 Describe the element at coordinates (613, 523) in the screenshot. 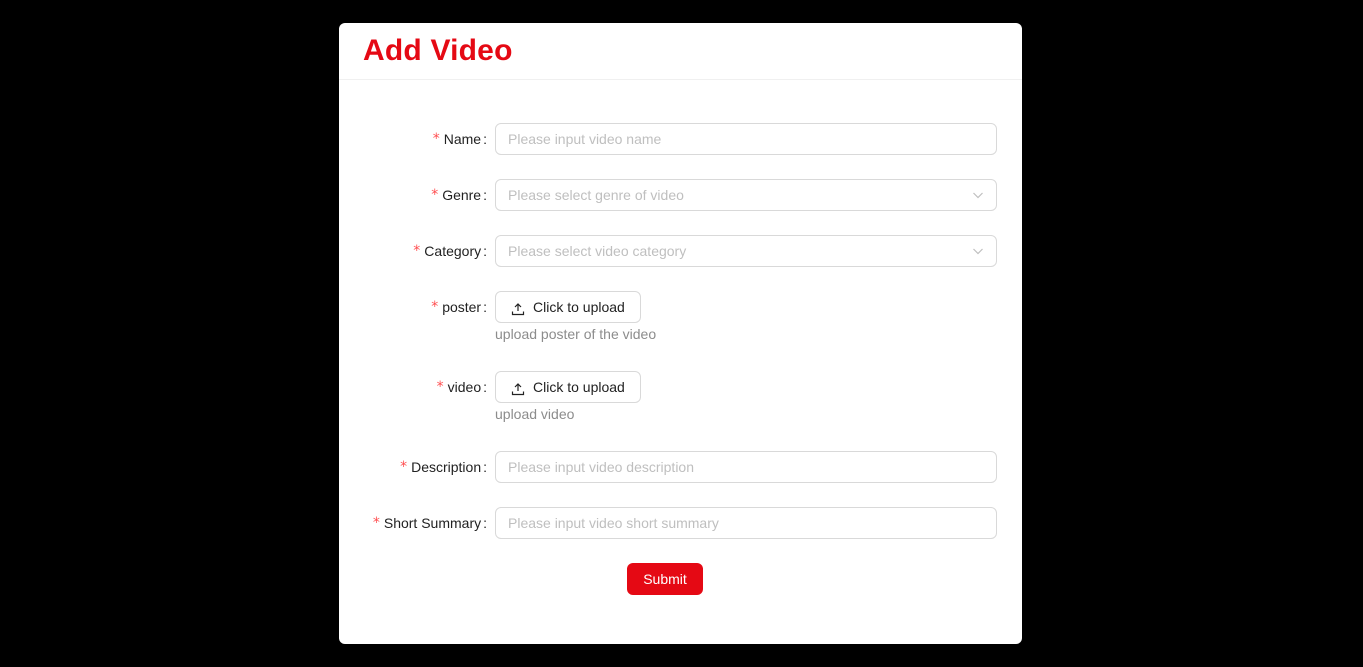

I see `short-summary-input-placeholder: Please input video short summary` at that location.